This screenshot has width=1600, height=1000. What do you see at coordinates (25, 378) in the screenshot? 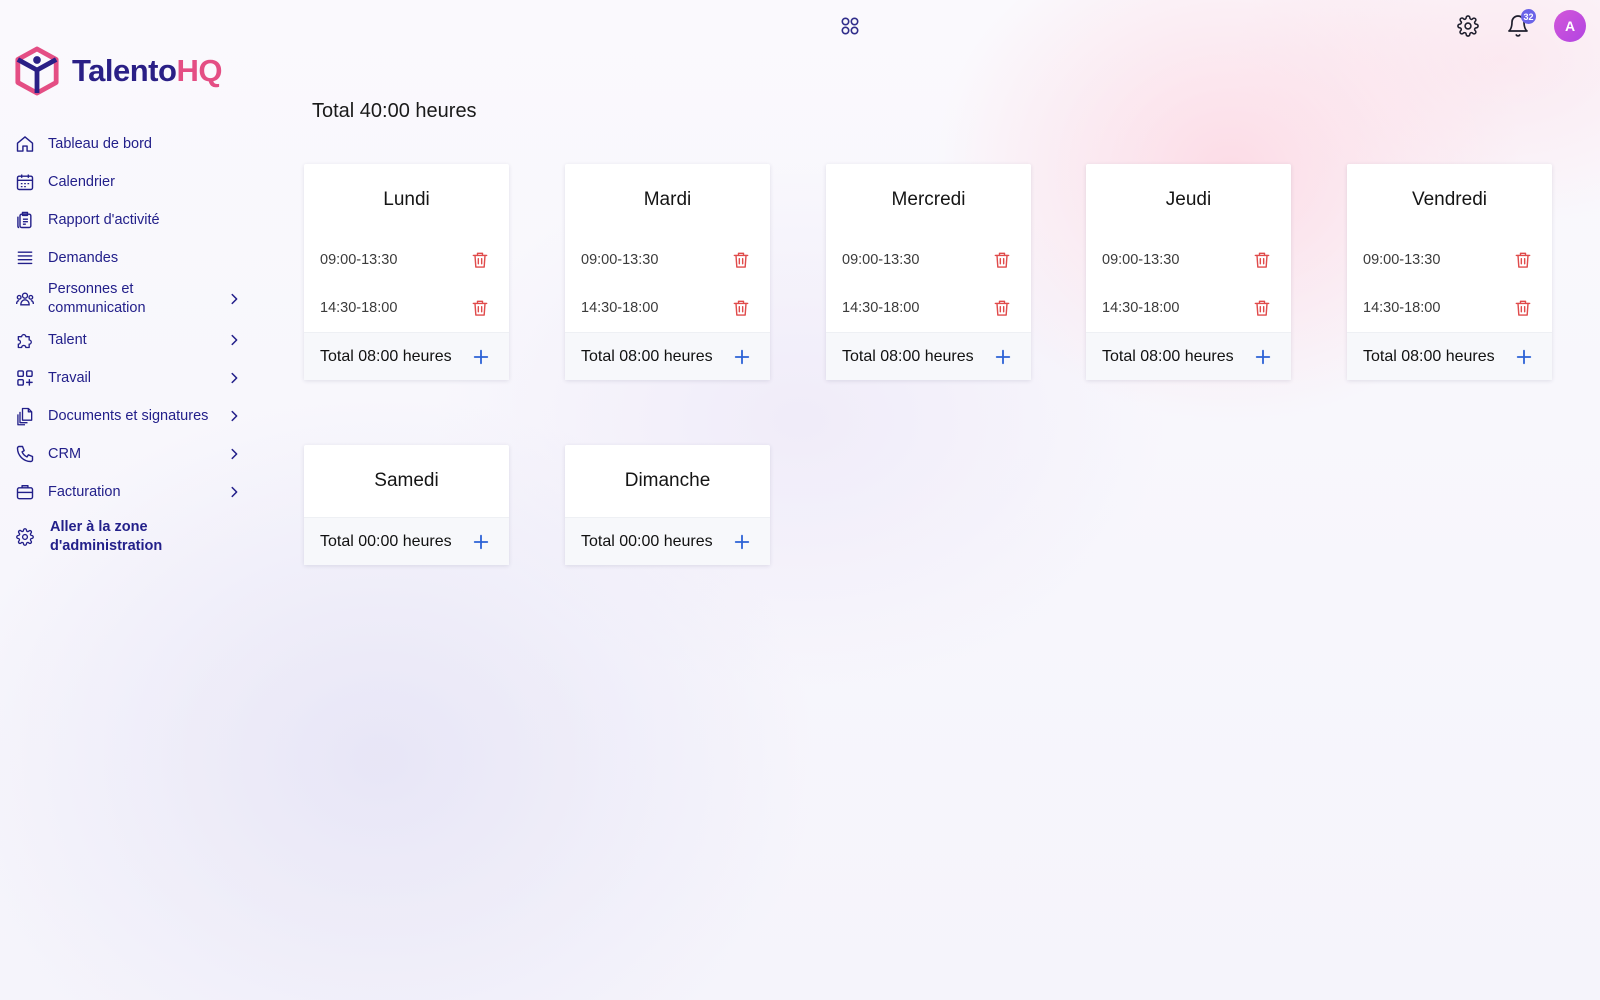
I see `grid-plus-icon` at bounding box center [25, 378].